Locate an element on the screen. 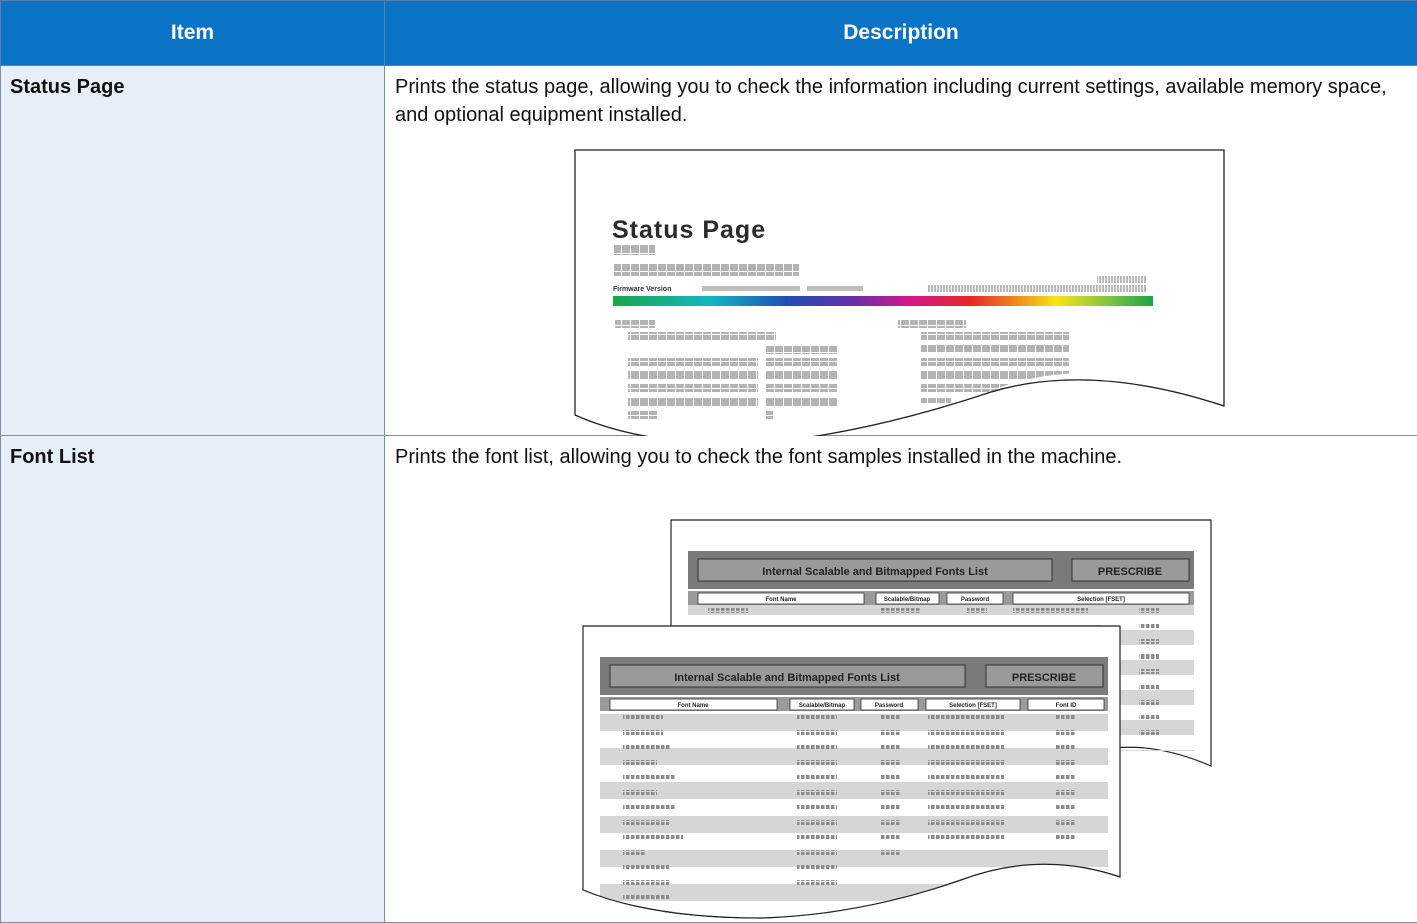 The image size is (1417, 923). item-label: Status Page is located at coordinates (192, 82).